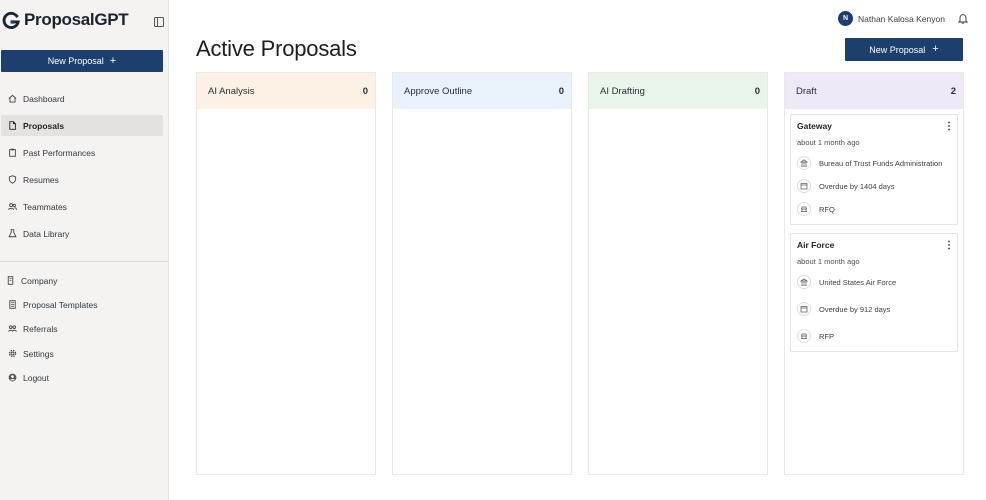 The height and width of the screenshot is (500, 986). Describe the element at coordinates (10, 280) in the screenshot. I see `building-icon` at that location.